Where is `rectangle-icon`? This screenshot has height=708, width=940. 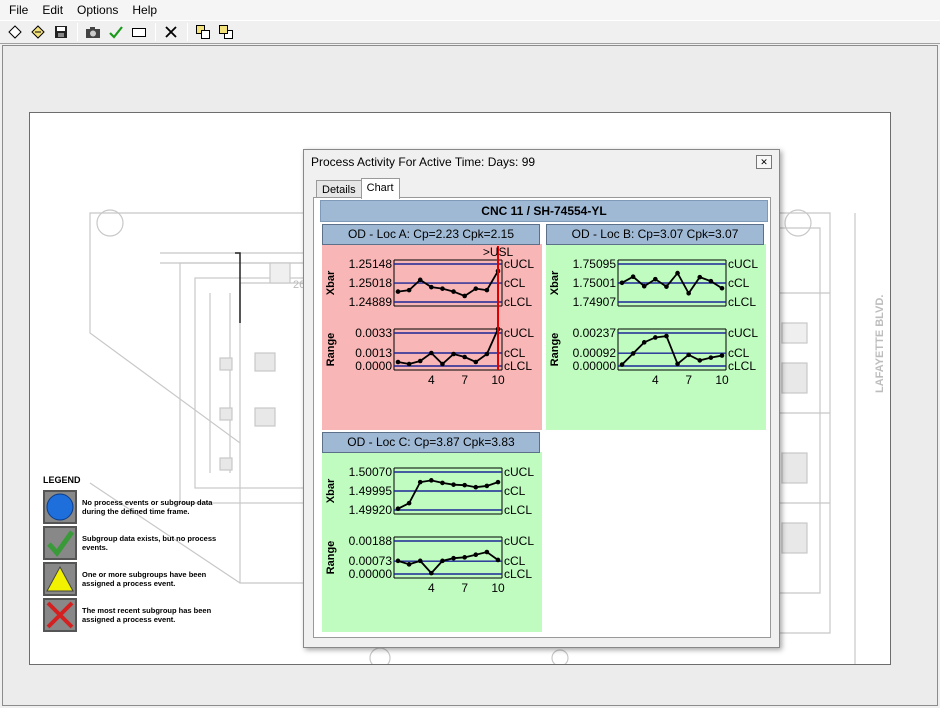
rectangle-icon is located at coordinates (139, 32).